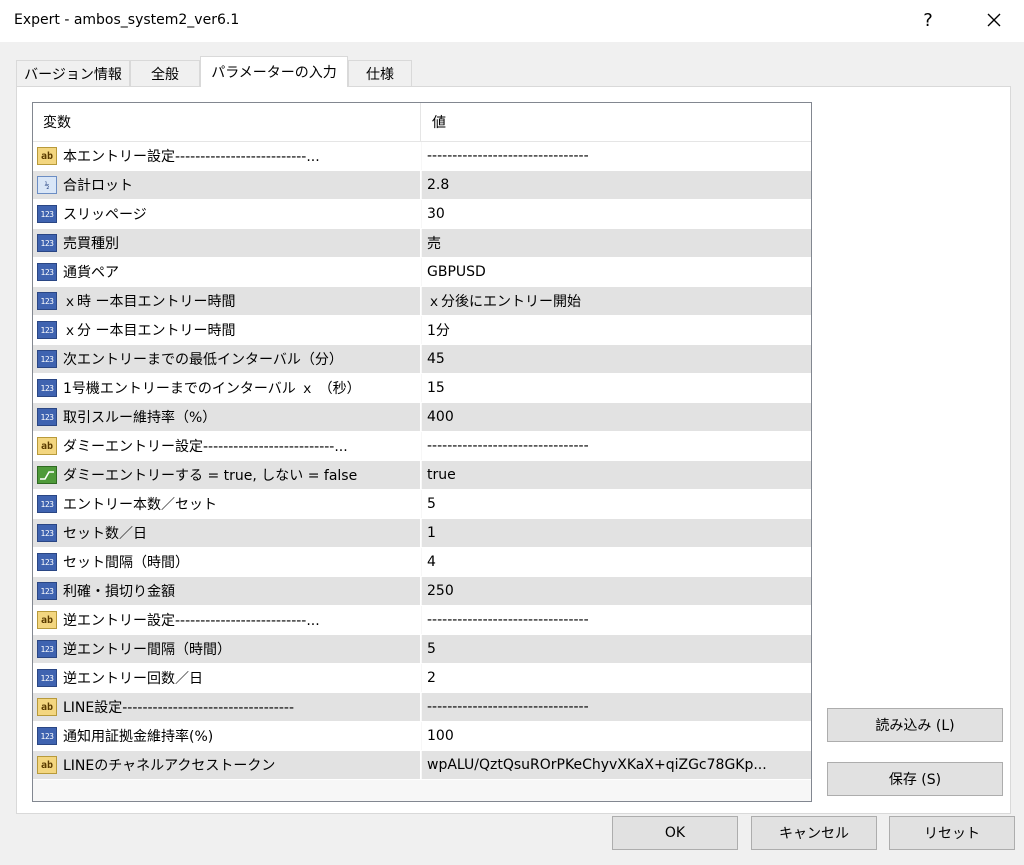  I want to click on table-row: 123 1号機エントリーまでのインターバル ｘ （秒） 15, so click(422, 388).